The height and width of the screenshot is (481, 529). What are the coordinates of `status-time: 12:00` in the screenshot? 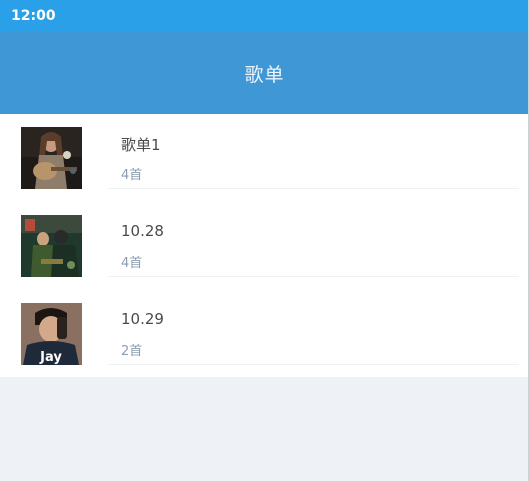 It's located at (33, 16).